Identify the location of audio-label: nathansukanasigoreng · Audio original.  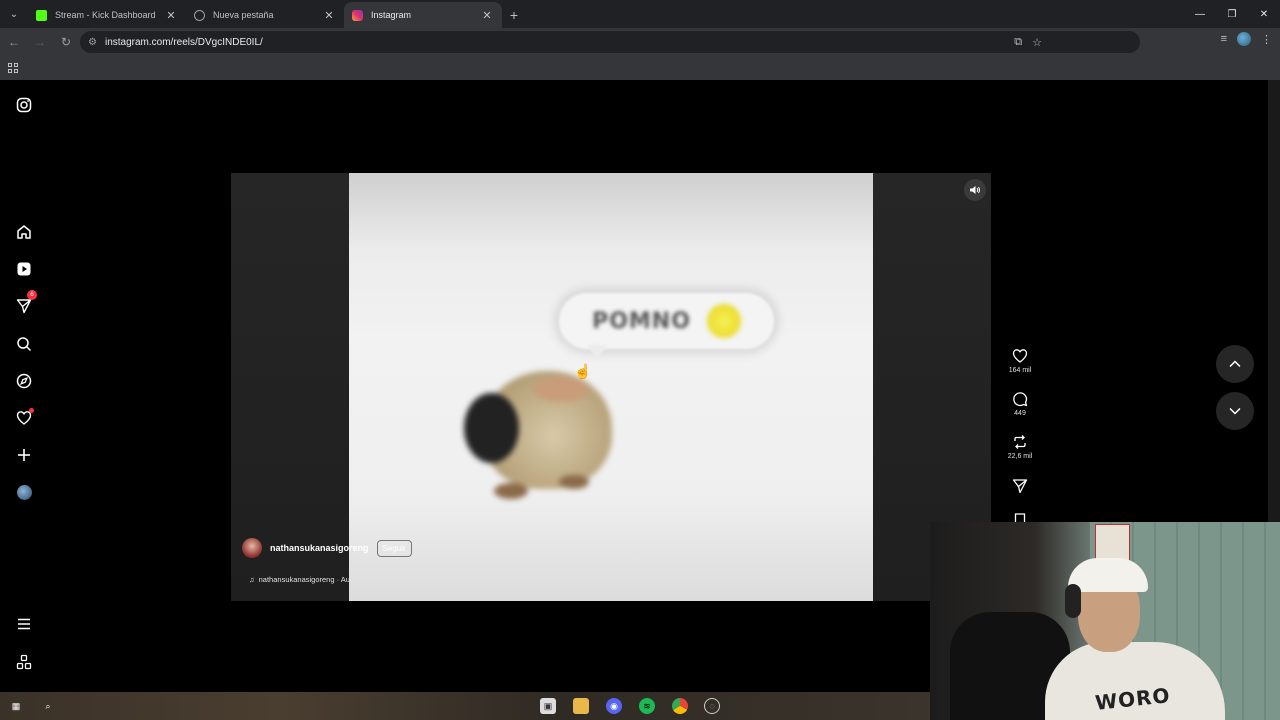
(322, 579).